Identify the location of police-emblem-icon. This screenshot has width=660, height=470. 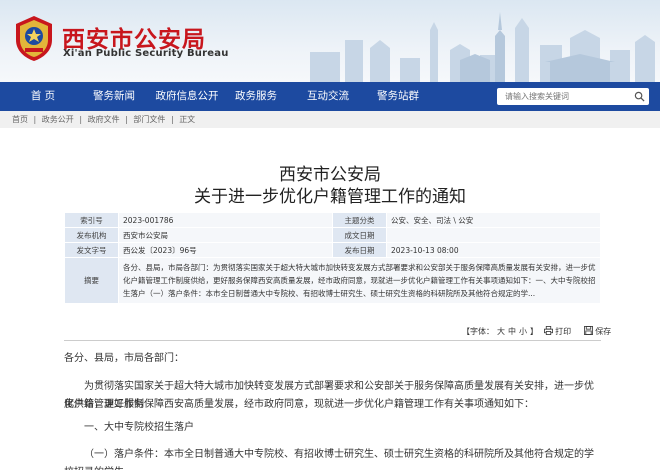
(34, 38).